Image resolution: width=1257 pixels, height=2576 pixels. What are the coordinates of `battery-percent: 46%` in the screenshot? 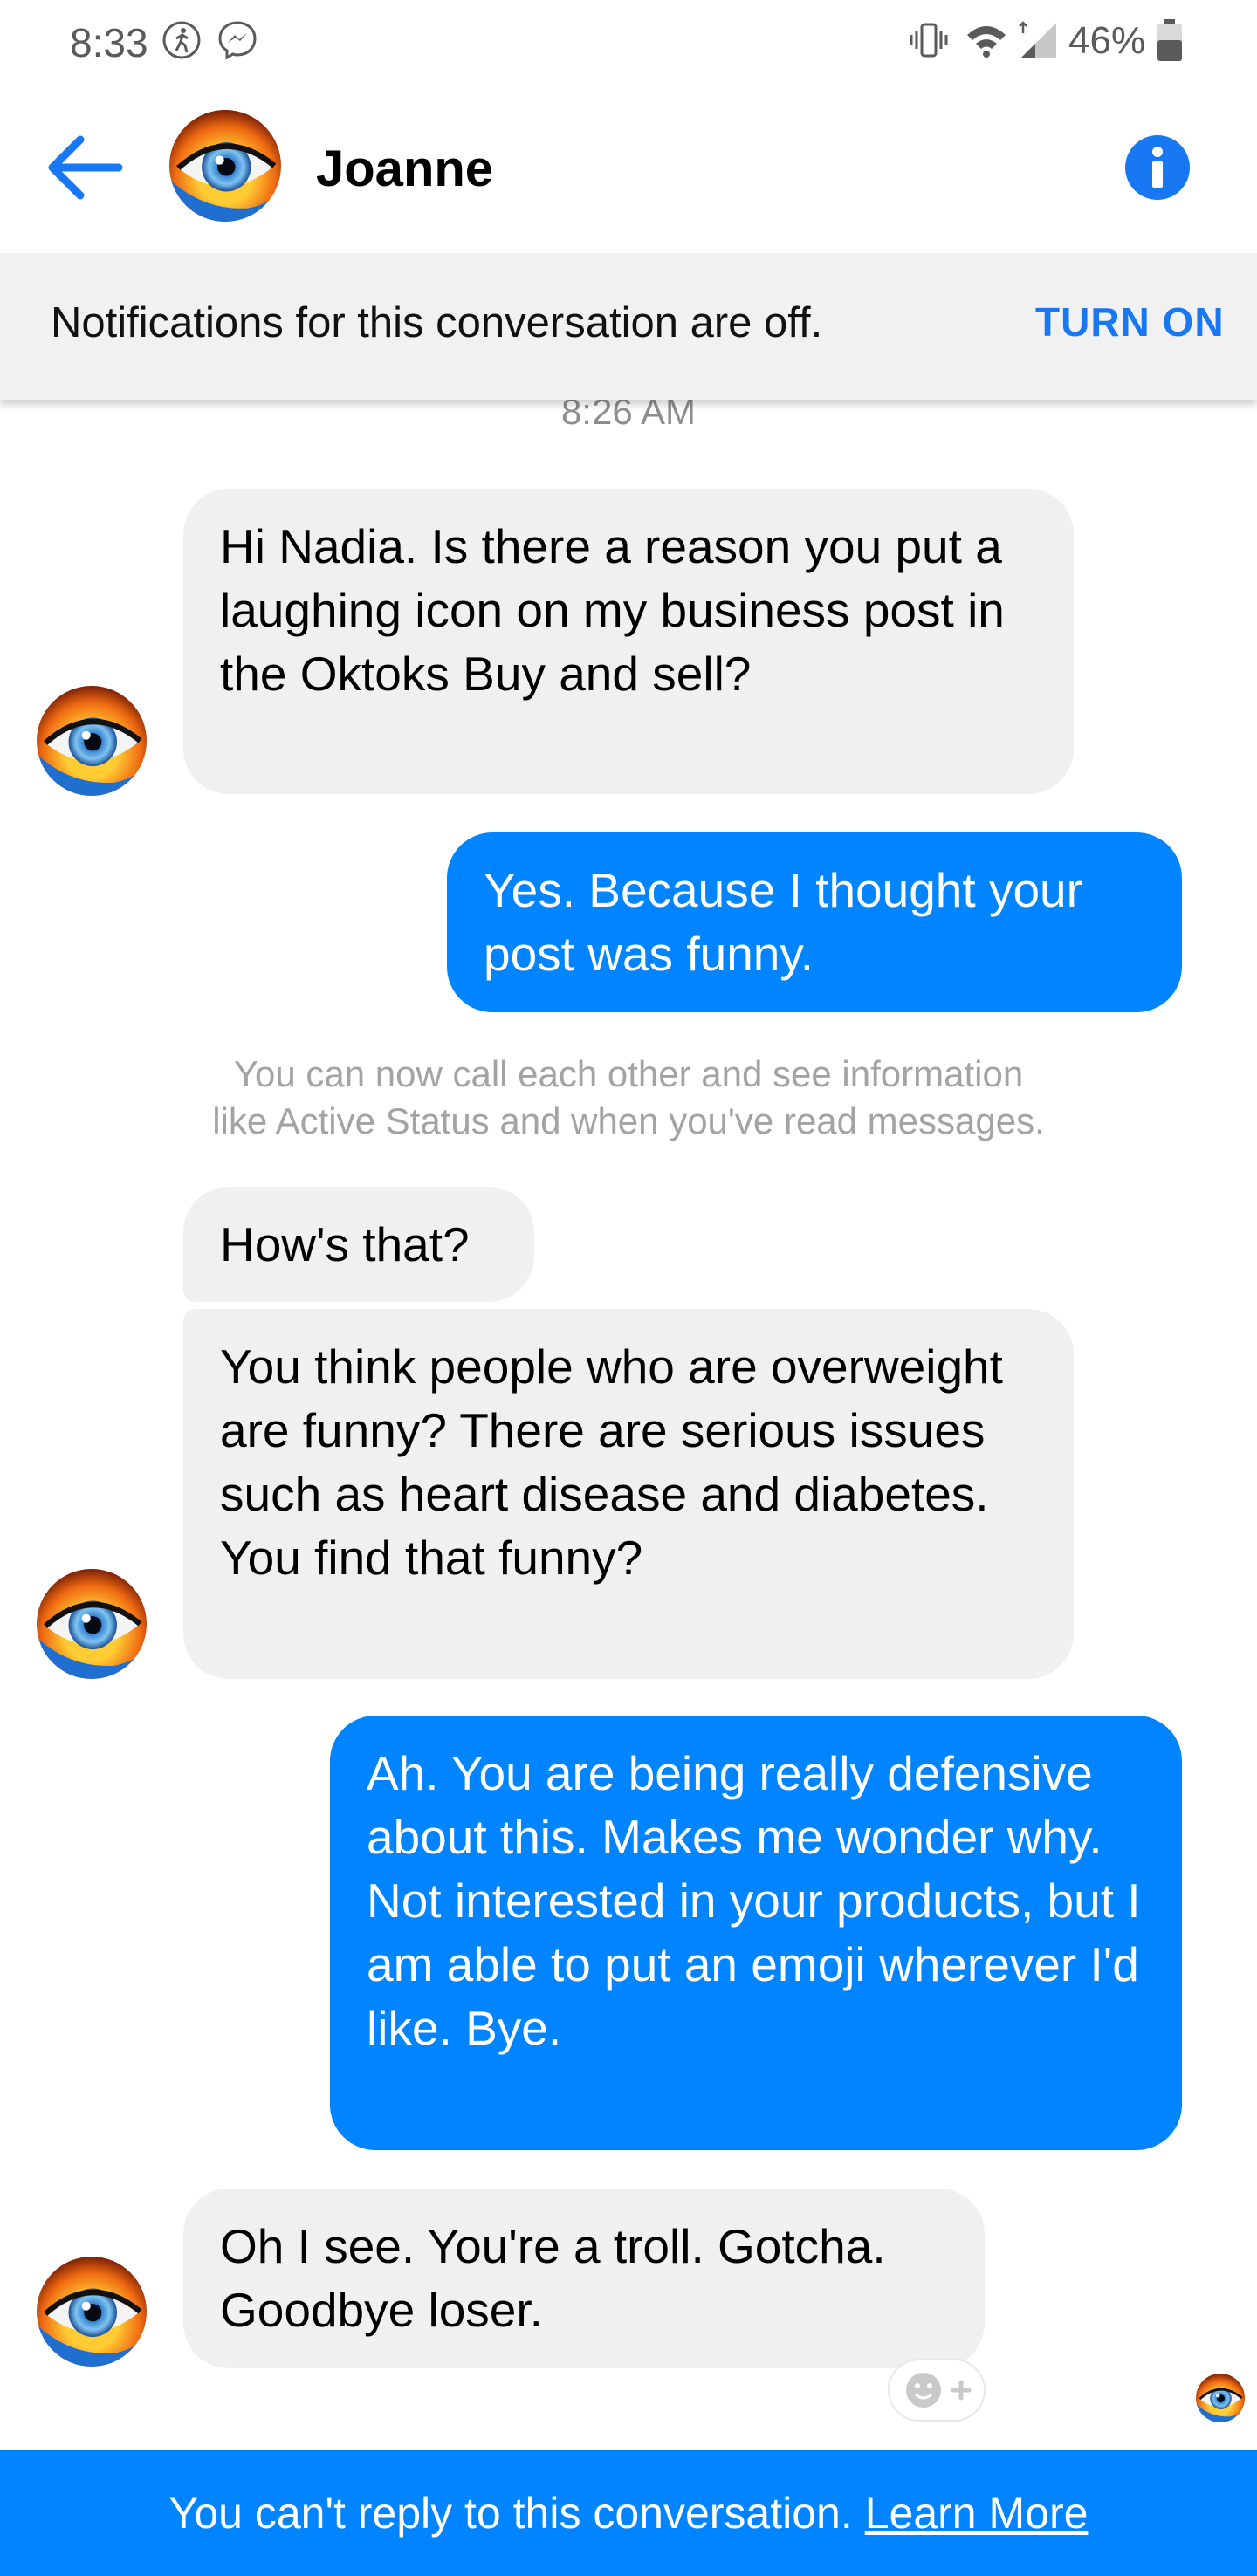 It's located at (1107, 40).